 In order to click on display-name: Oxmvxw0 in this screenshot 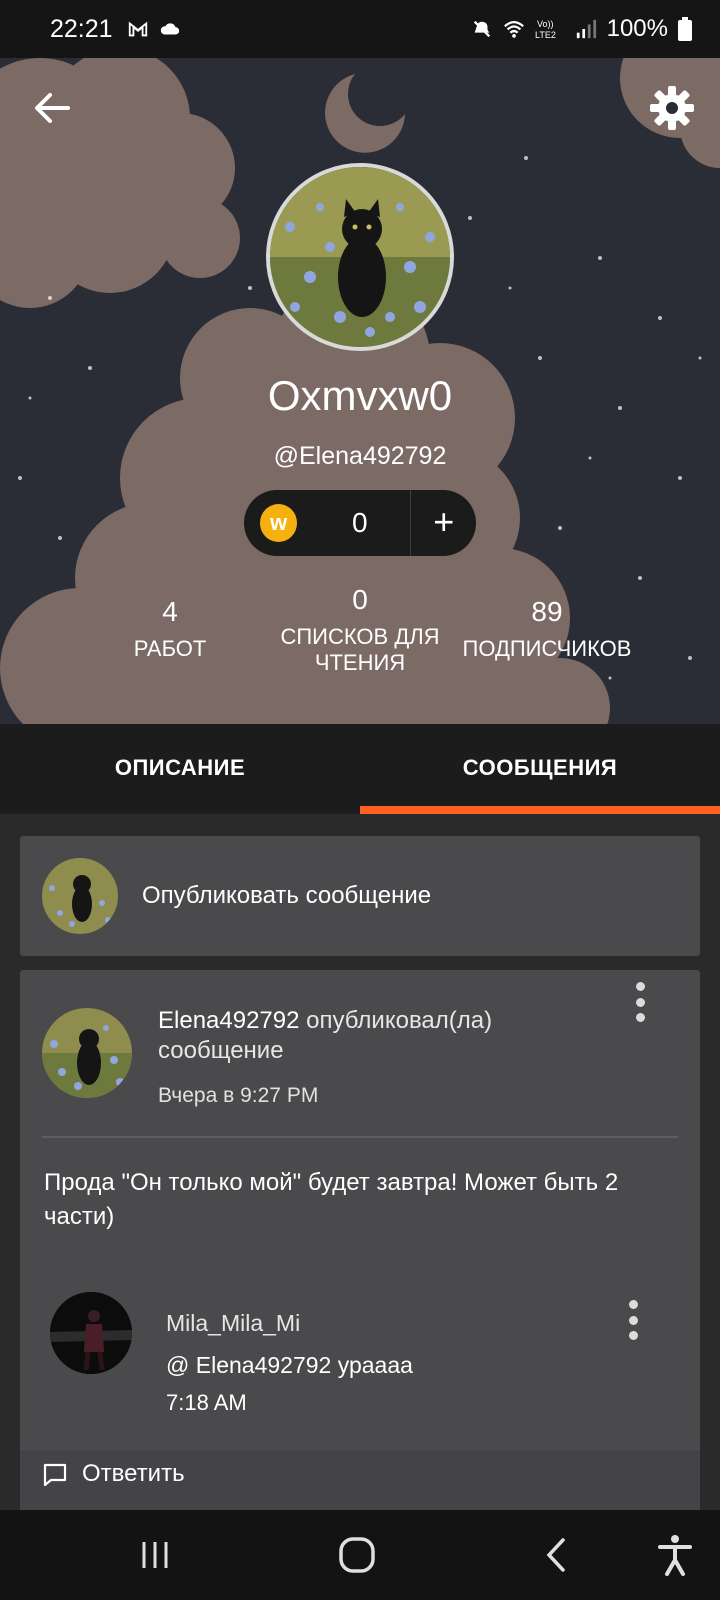, I will do `click(360, 395)`.